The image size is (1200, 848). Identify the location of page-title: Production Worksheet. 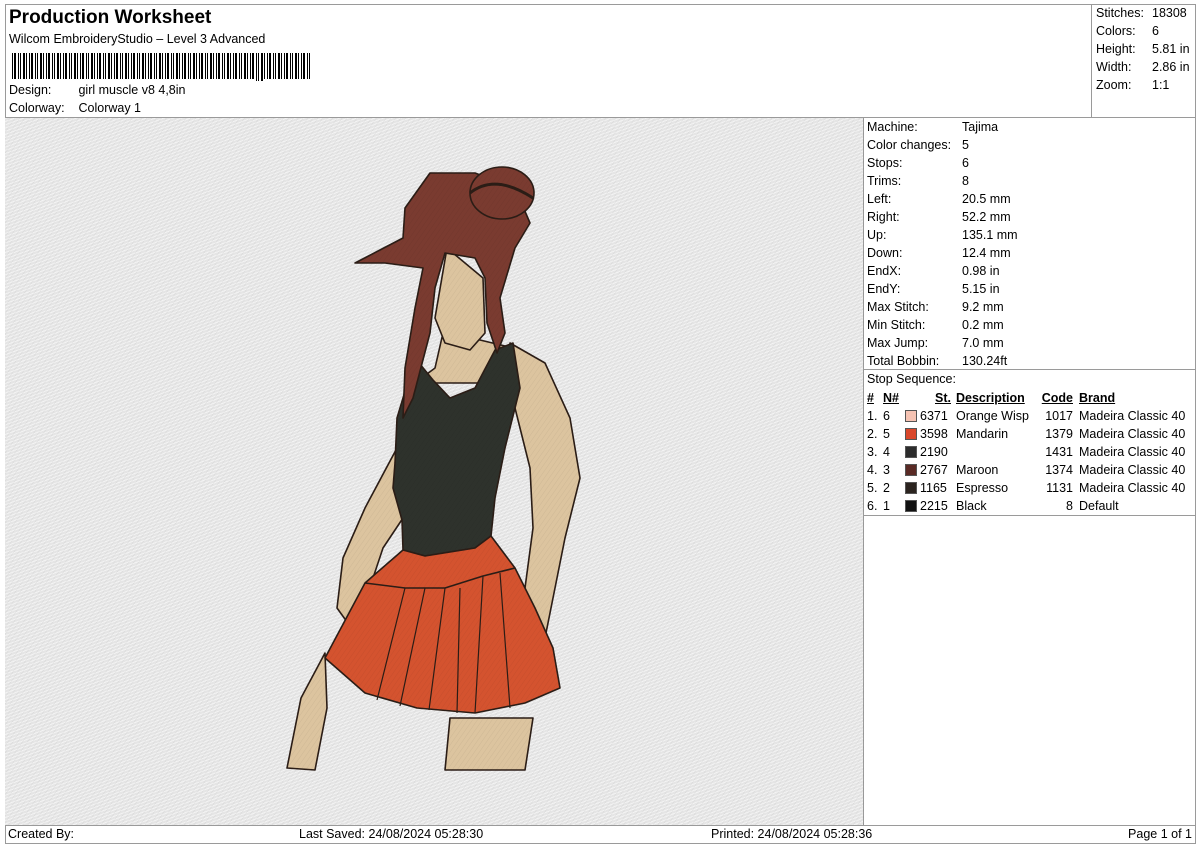
(110, 17).